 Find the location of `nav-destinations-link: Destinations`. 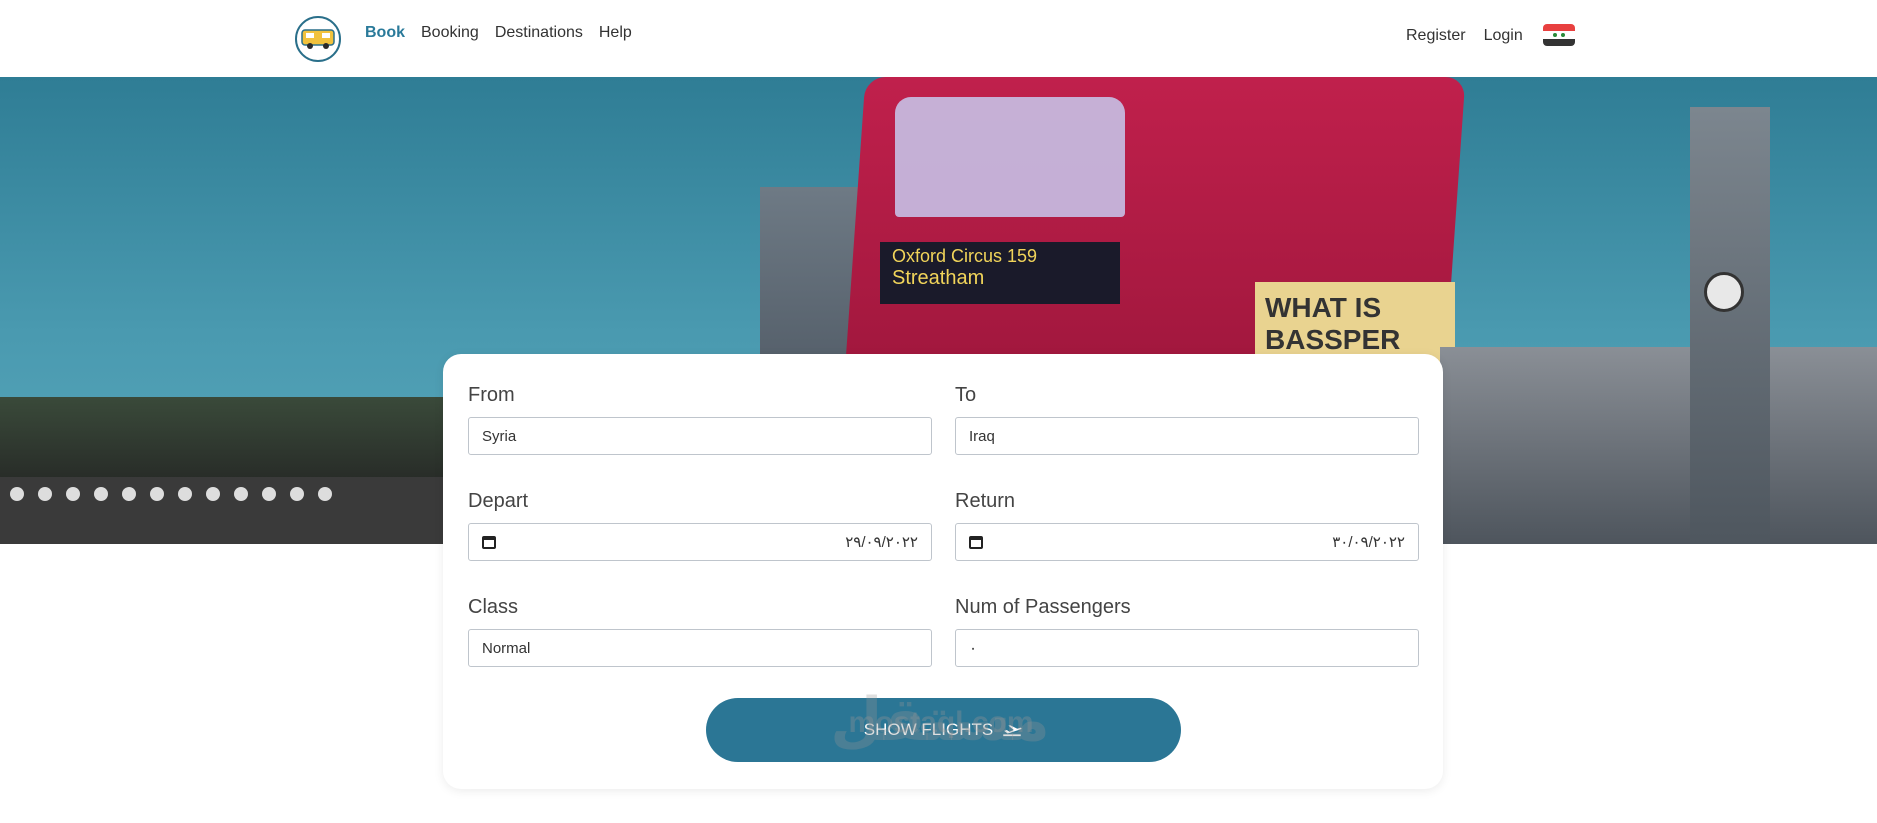

nav-destinations-link: Destinations is located at coordinates (539, 33).